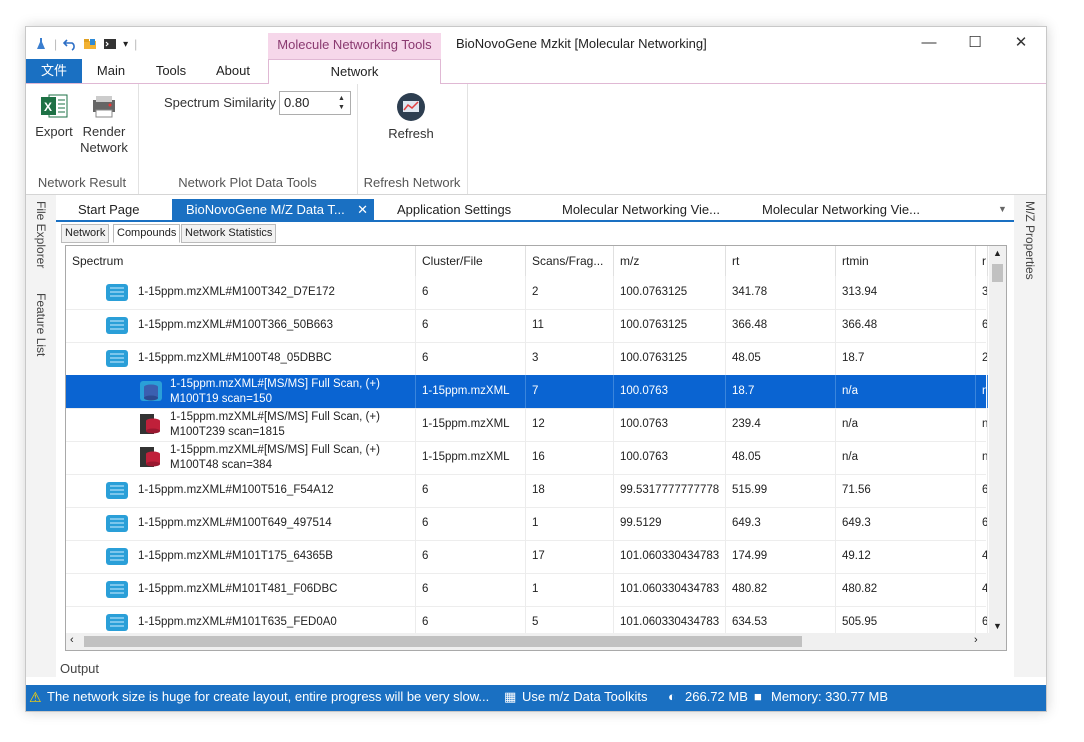  I want to click on cell-rt: 174.99, so click(781, 556).